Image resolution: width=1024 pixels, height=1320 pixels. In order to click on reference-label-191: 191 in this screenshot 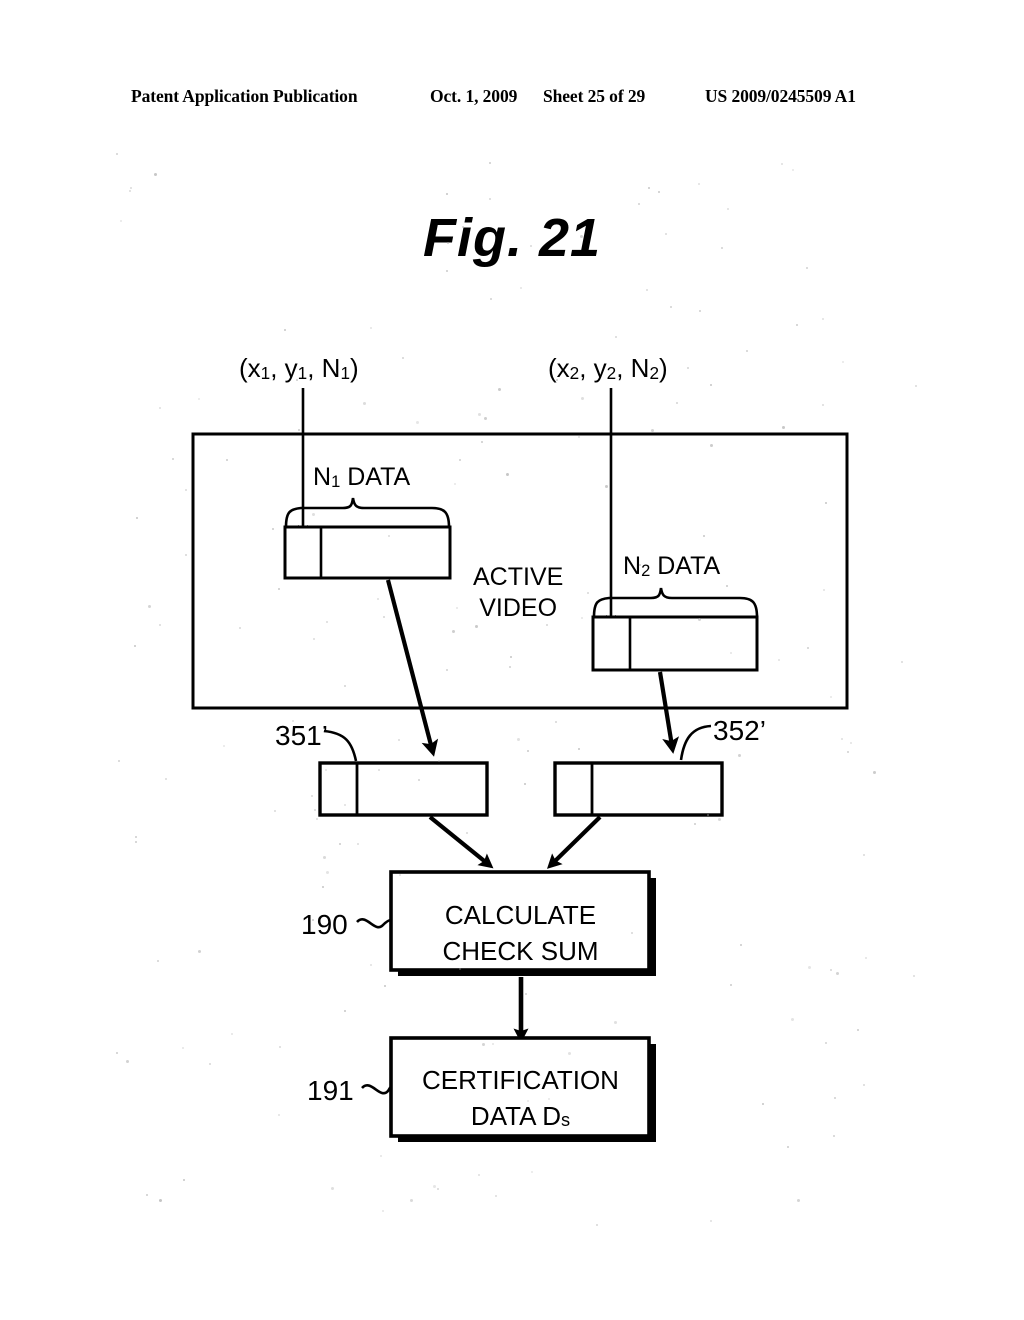, I will do `click(330, 1090)`.